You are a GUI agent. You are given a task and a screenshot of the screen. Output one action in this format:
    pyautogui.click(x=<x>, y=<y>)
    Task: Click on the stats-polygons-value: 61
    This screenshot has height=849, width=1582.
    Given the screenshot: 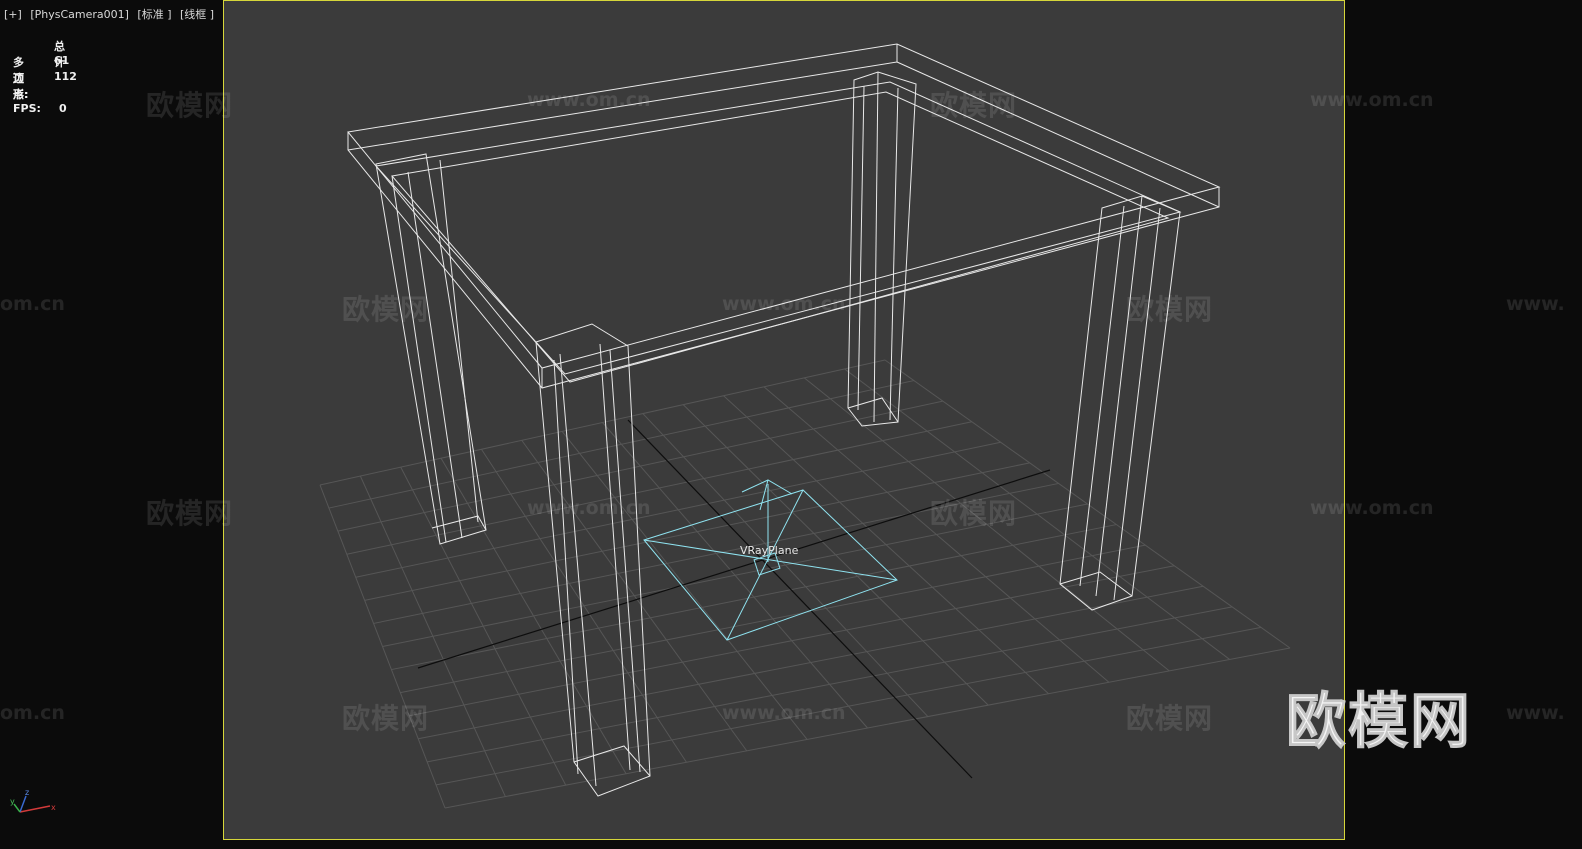 What is the action you would take?
    pyautogui.click(x=62, y=60)
    